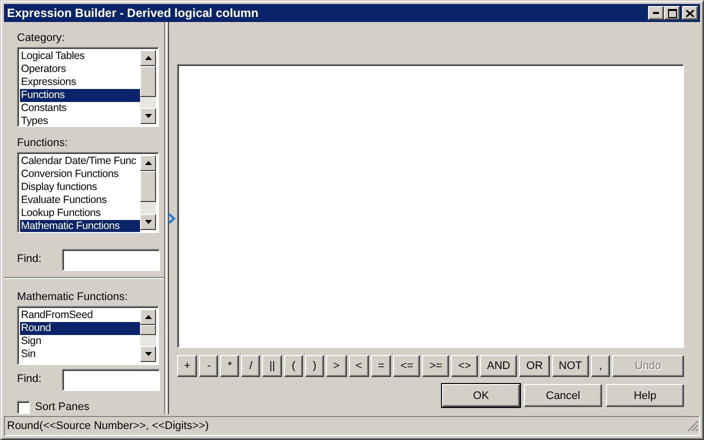 The image size is (704, 440). Describe the element at coordinates (187, 366) in the screenshot. I see `operator-button: +` at that location.